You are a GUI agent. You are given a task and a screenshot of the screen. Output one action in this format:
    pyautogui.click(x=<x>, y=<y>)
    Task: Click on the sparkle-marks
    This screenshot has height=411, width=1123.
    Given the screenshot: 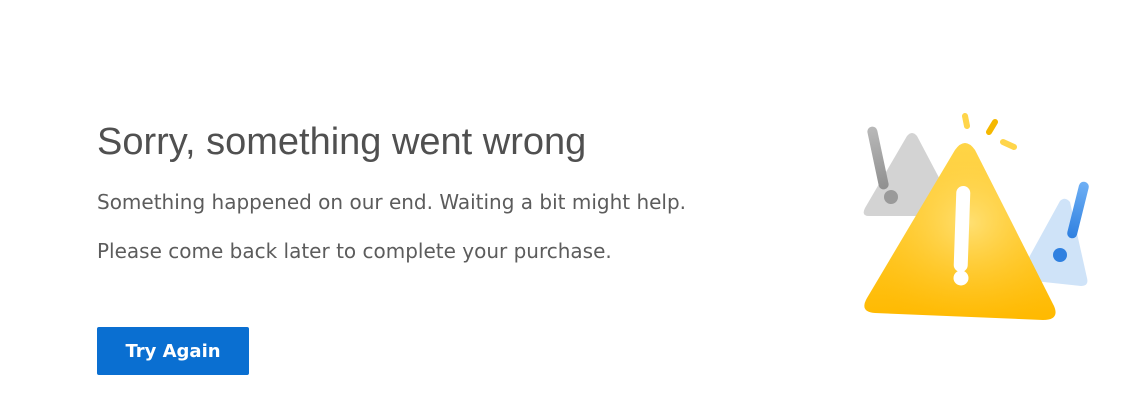 What is the action you would take?
    pyautogui.click(x=989, y=131)
    